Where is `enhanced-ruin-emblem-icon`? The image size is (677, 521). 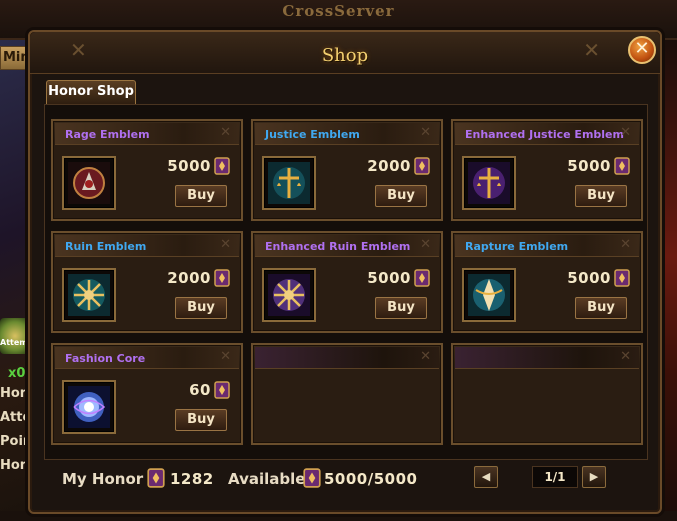 enhanced-ruin-emblem-icon is located at coordinates (289, 295).